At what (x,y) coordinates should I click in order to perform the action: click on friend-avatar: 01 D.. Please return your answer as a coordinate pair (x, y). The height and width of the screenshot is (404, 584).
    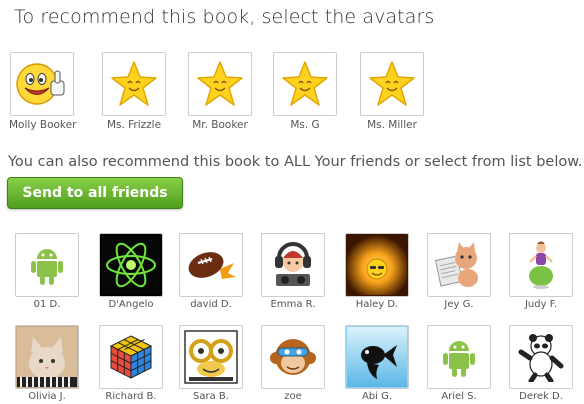
    Looking at the image, I should click on (47, 271).